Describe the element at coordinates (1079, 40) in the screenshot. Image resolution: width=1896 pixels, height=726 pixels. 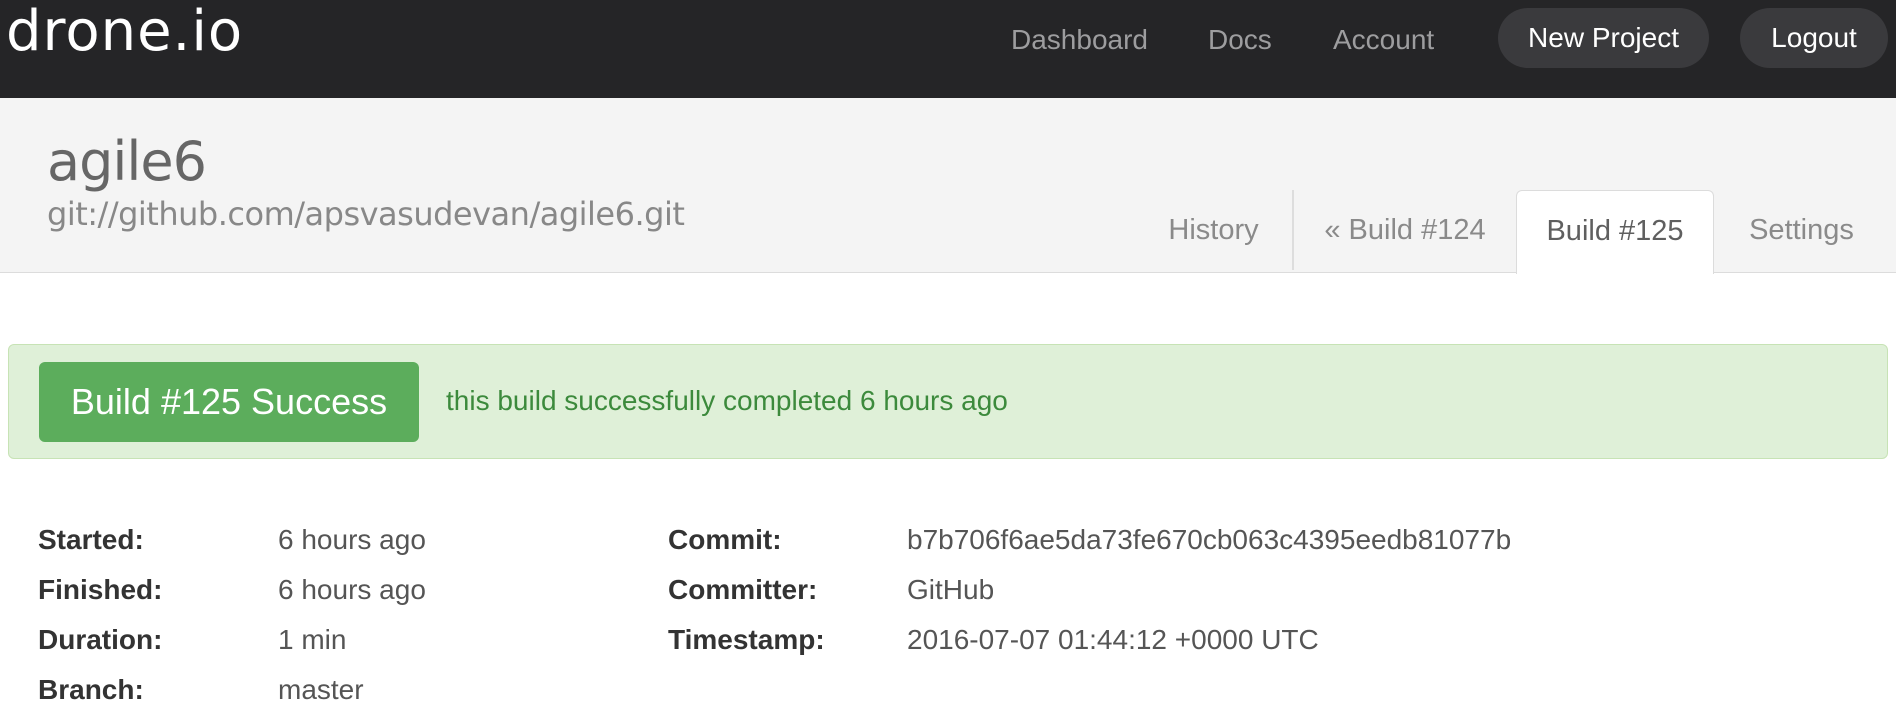
I see `nav-link-dashboard: Dashboard` at that location.